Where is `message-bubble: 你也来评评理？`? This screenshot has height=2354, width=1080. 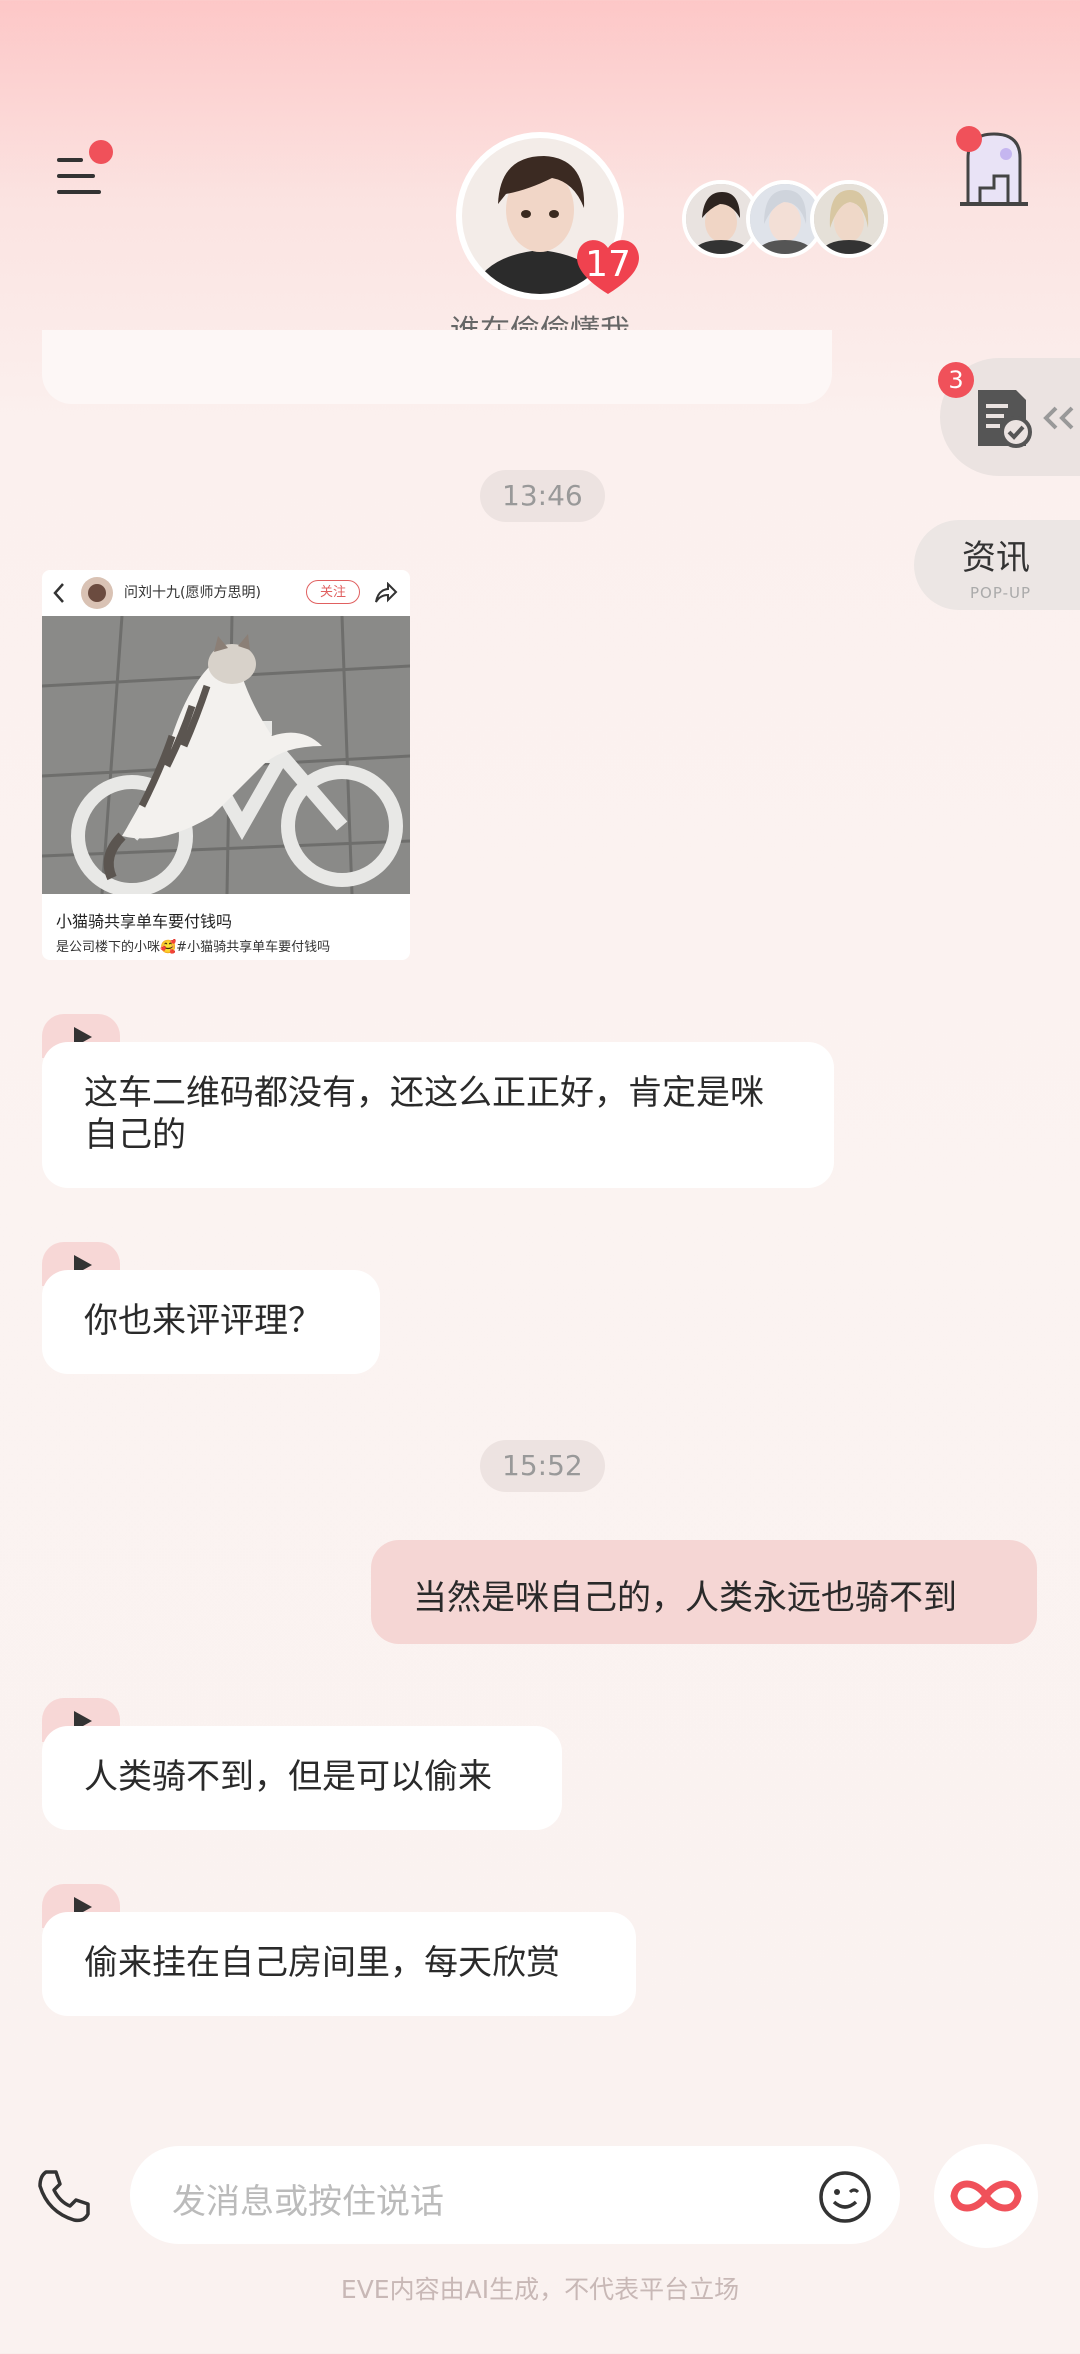
message-bubble: 你也来评评理？ is located at coordinates (211, 1322).